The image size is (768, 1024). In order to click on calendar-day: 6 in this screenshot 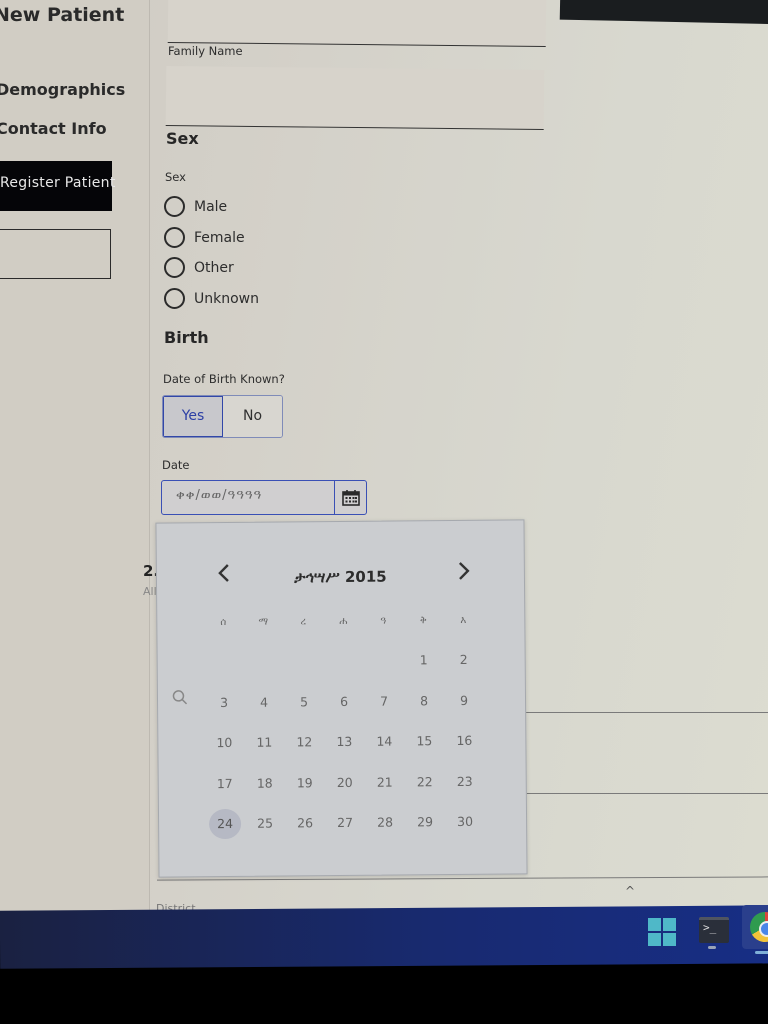, I will do `click(344, 701)`.